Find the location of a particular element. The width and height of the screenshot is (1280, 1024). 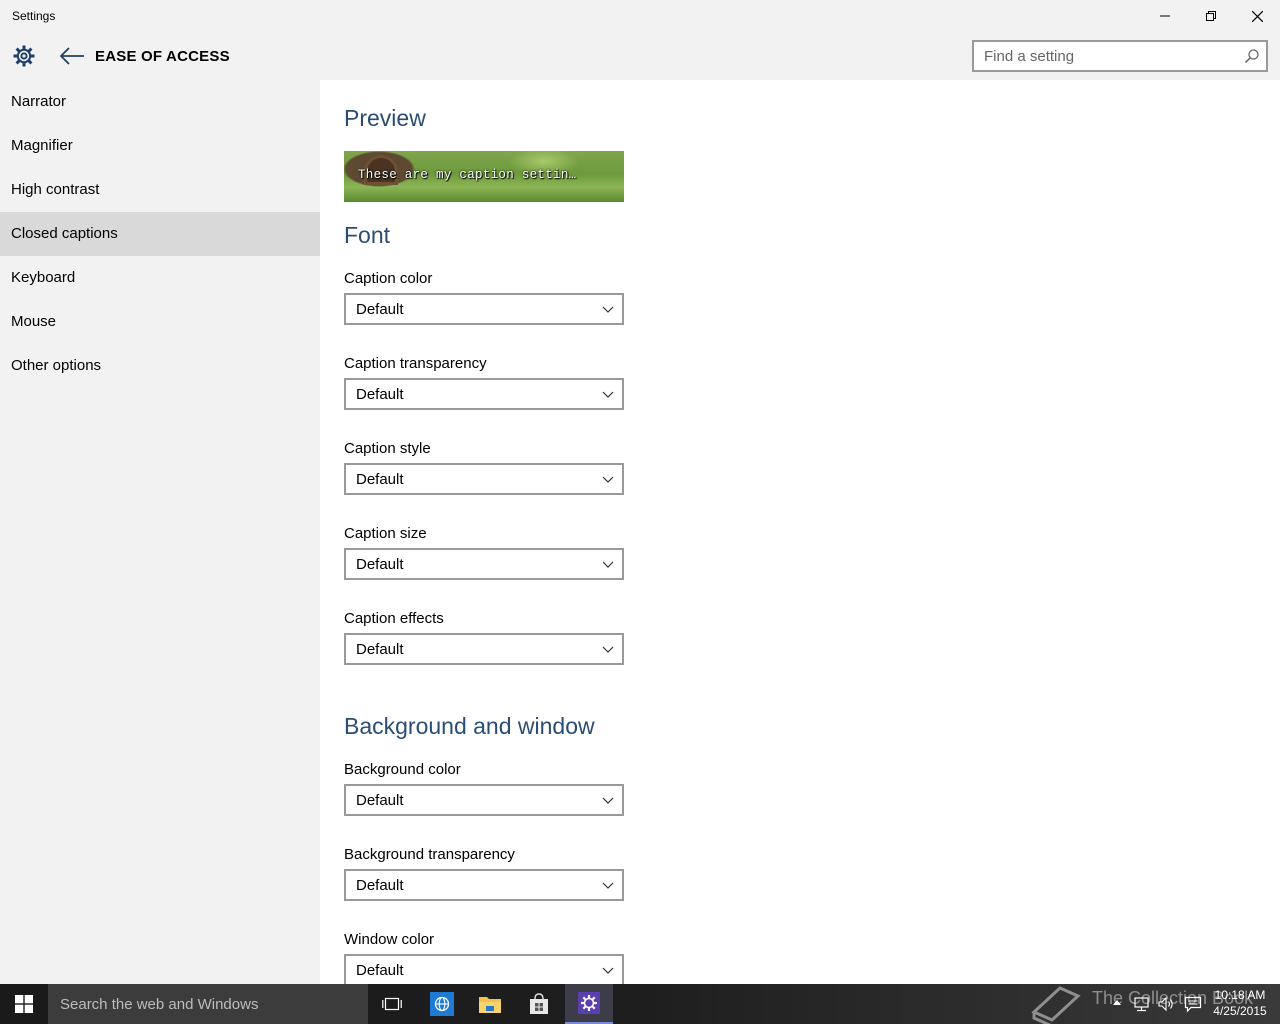

chevron-up-icon is located at coordinates (1117, 1003).